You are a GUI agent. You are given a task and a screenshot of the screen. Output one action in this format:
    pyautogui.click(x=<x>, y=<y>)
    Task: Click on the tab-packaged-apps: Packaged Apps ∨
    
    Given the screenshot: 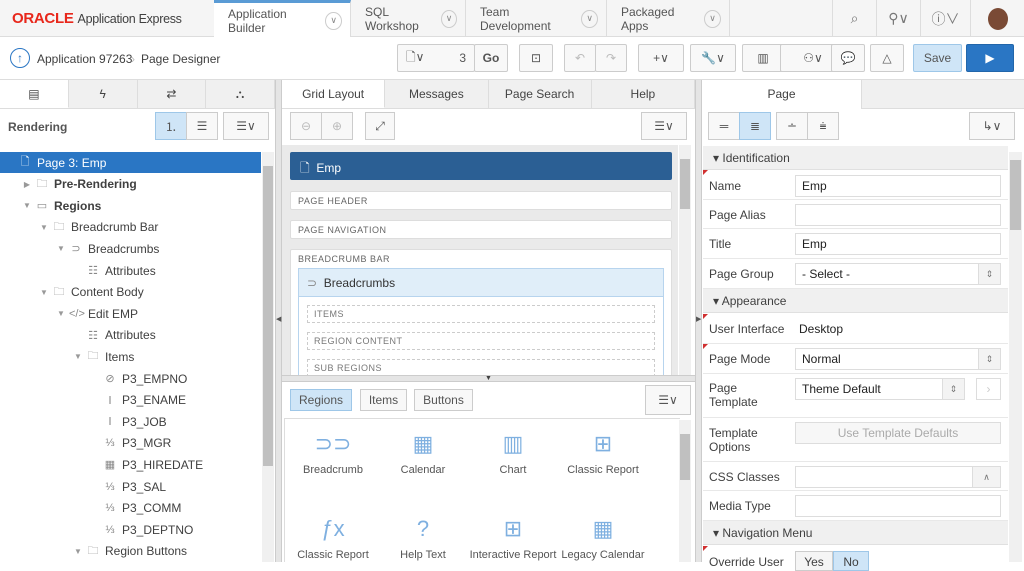 What is the action you would take?
    pyautogui.click(x=668, y=18)
    